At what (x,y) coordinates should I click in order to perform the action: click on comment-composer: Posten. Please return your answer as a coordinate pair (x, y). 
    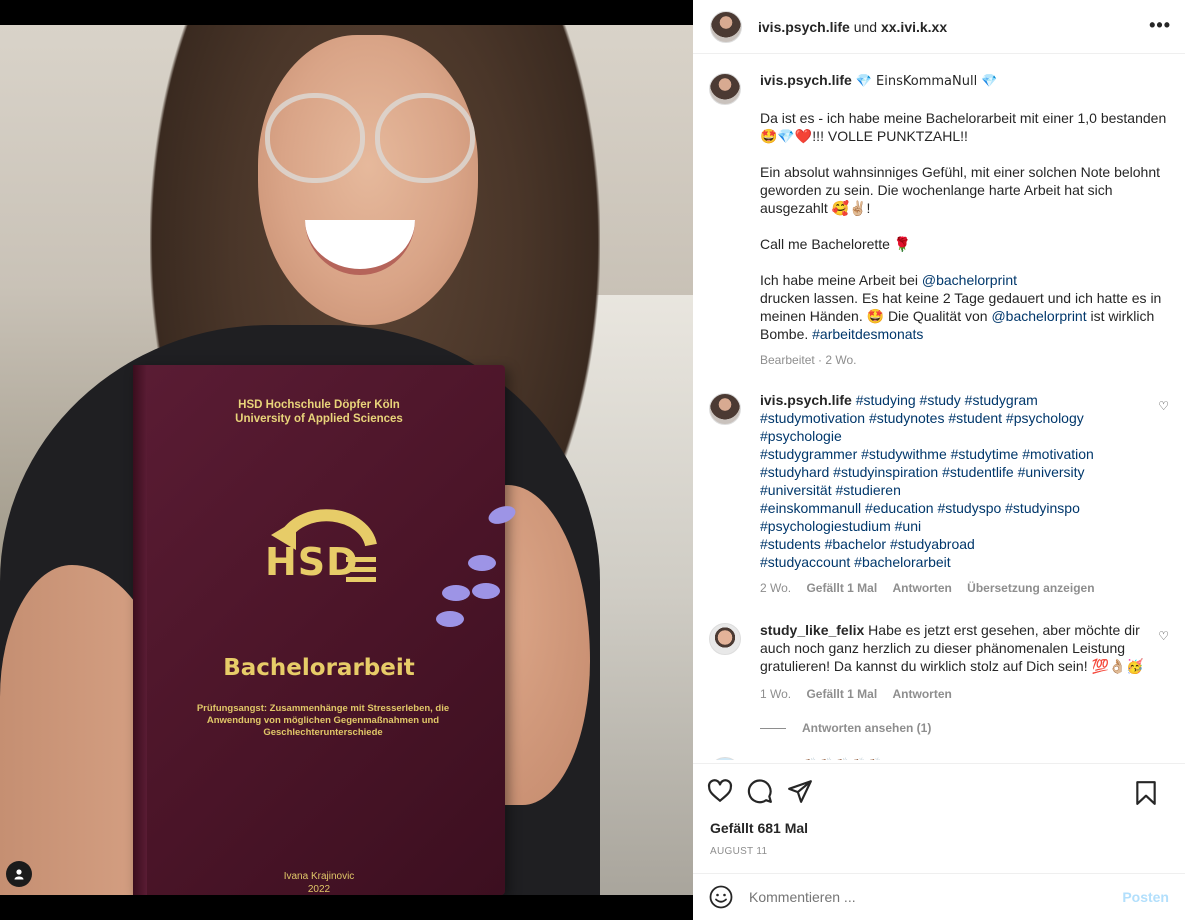
    Looking at the image, I should click on (939, 896).